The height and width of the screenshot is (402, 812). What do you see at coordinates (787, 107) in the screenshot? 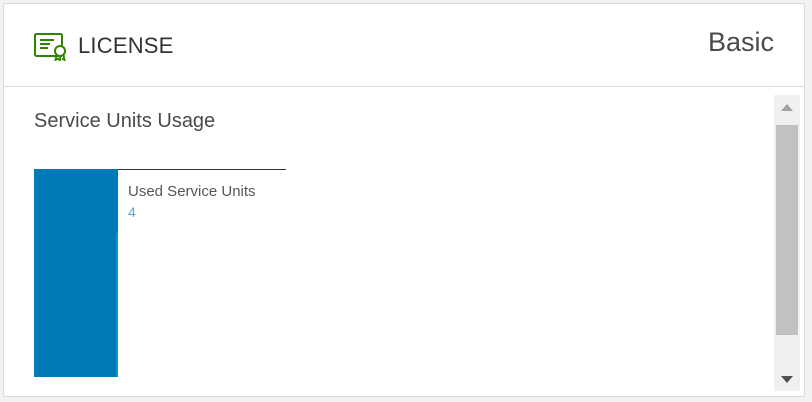
I see `scroll-up-arrow-icon` at bounding box center [787, 107].